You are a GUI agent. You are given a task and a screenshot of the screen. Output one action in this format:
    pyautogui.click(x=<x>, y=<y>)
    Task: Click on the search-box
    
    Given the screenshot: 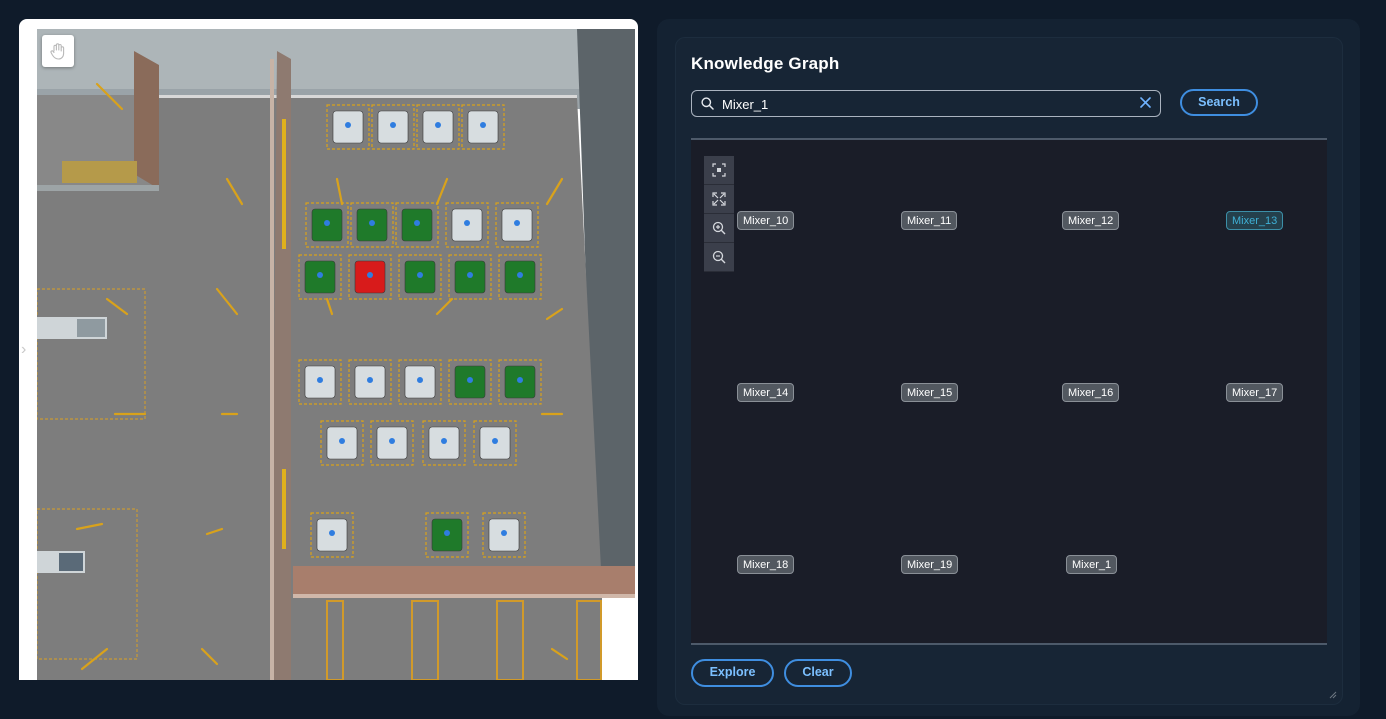 What is the action you would take?
    pyautogui.click(x=926, y=103)
    